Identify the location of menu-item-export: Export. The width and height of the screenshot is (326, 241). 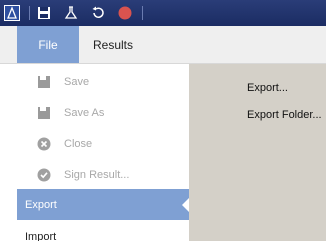
(103, 204).